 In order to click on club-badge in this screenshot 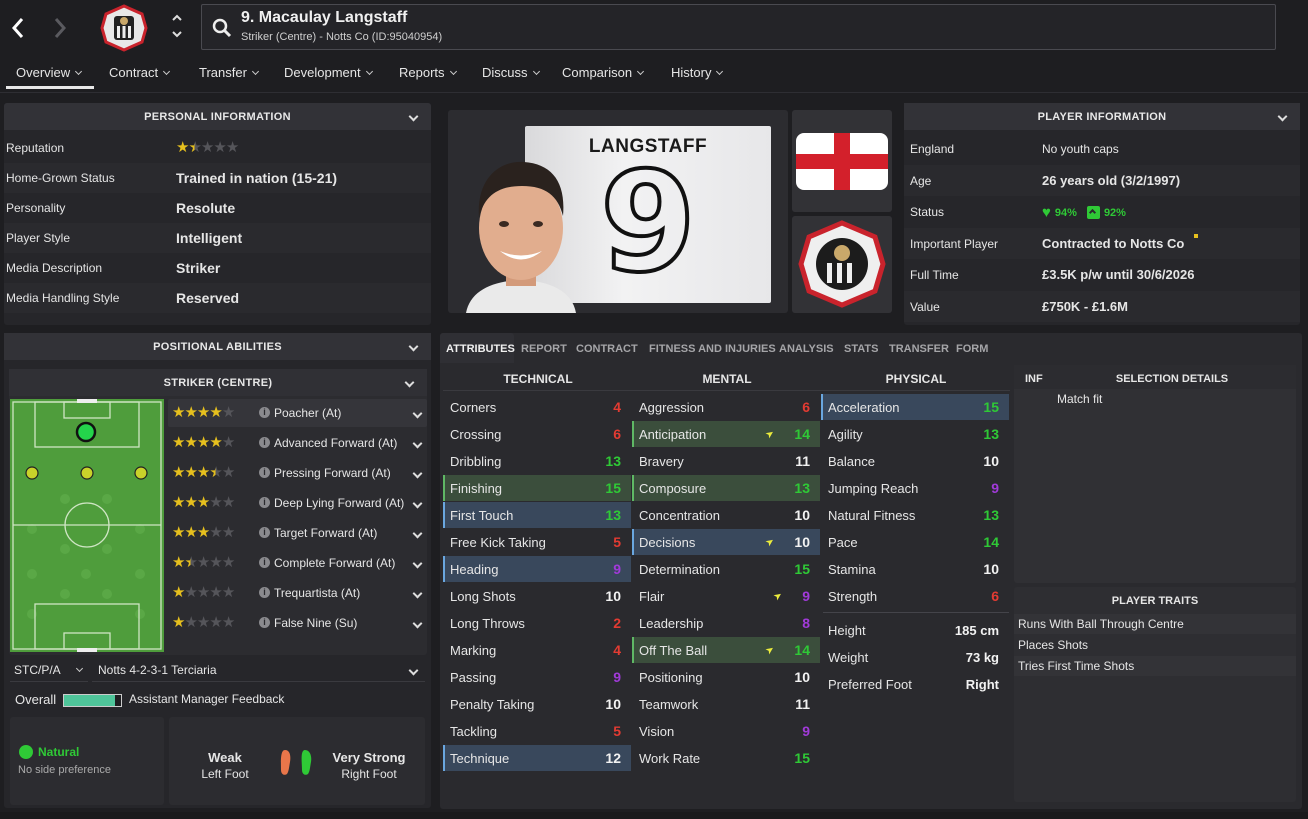, I will do `click(124, 28)`.